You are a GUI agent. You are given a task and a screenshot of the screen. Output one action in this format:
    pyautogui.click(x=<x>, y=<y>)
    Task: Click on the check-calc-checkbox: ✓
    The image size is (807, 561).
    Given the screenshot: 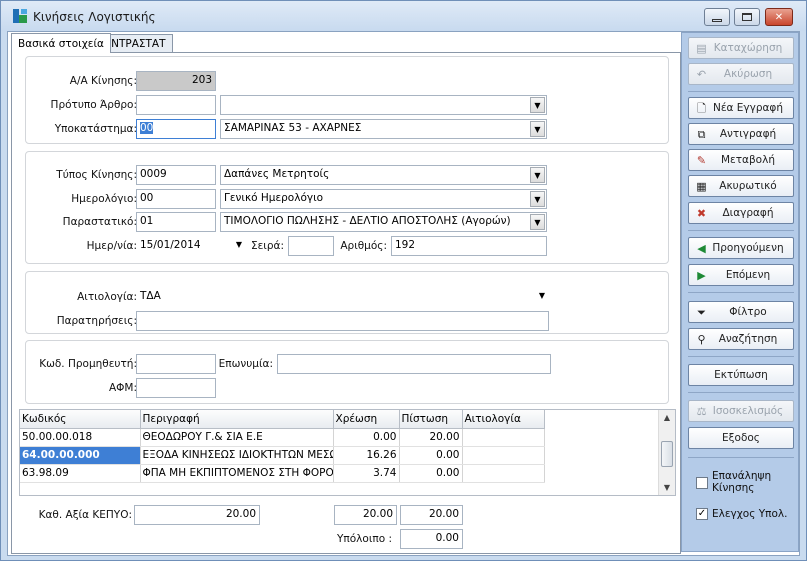 What is the action you would take?
    pyautogui.click(x=702, y=514)
    